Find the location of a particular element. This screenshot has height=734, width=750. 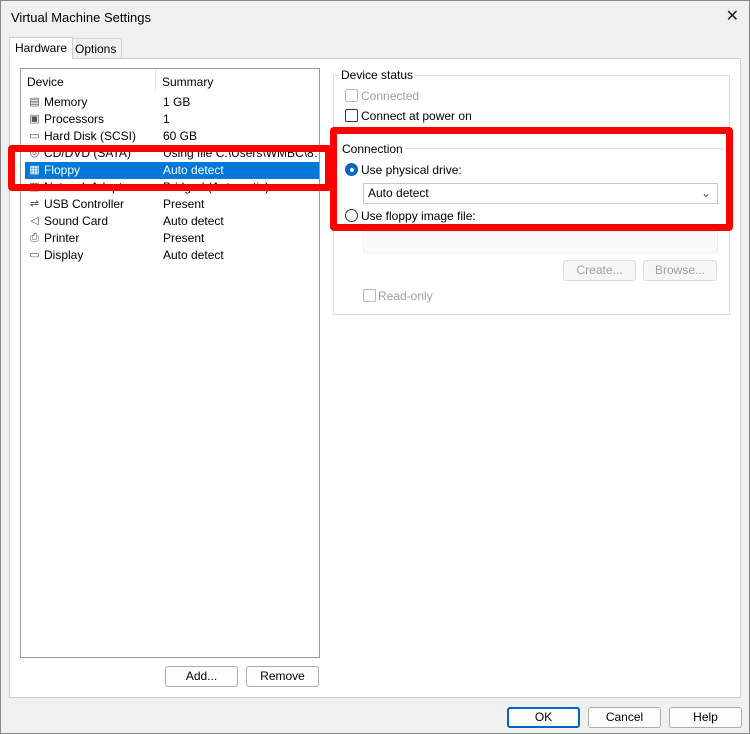

use-floppy-image-label: Use floppy image file: is located at coordinates (418, 216).